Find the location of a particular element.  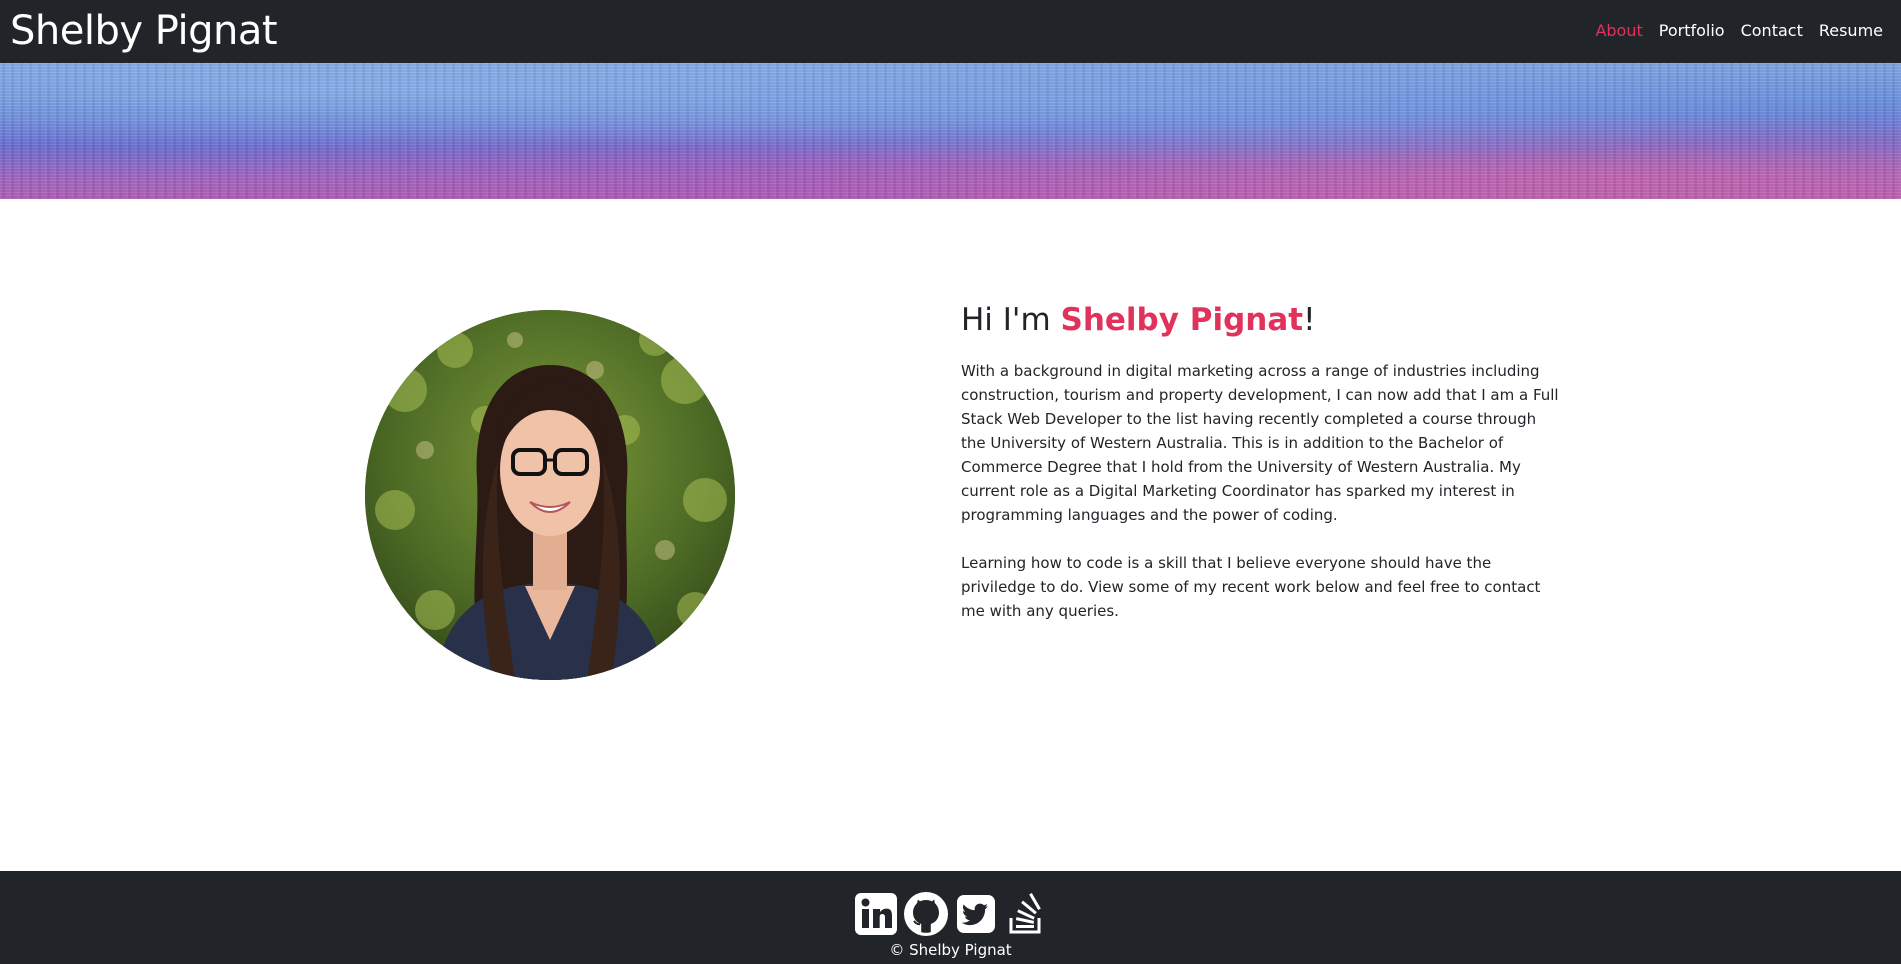

footer: © Shelby Pignat is located at coordinates (950, 917).